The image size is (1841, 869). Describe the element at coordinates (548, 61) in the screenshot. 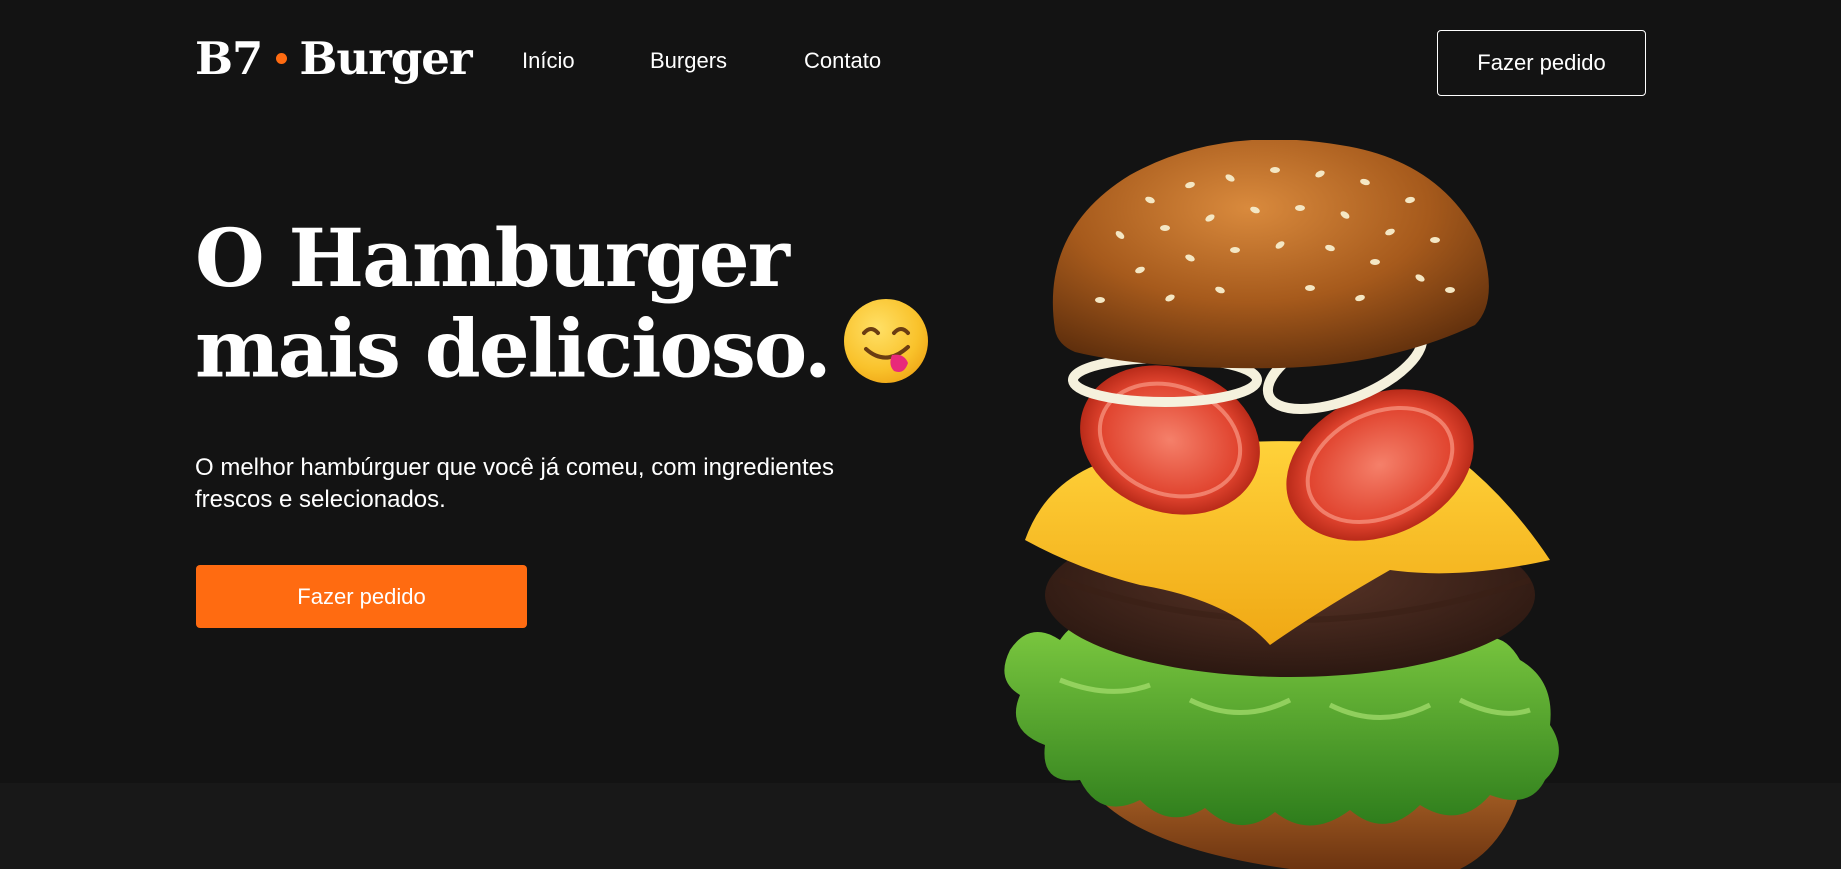

I see `nav-item-inicio: Início` at that location.